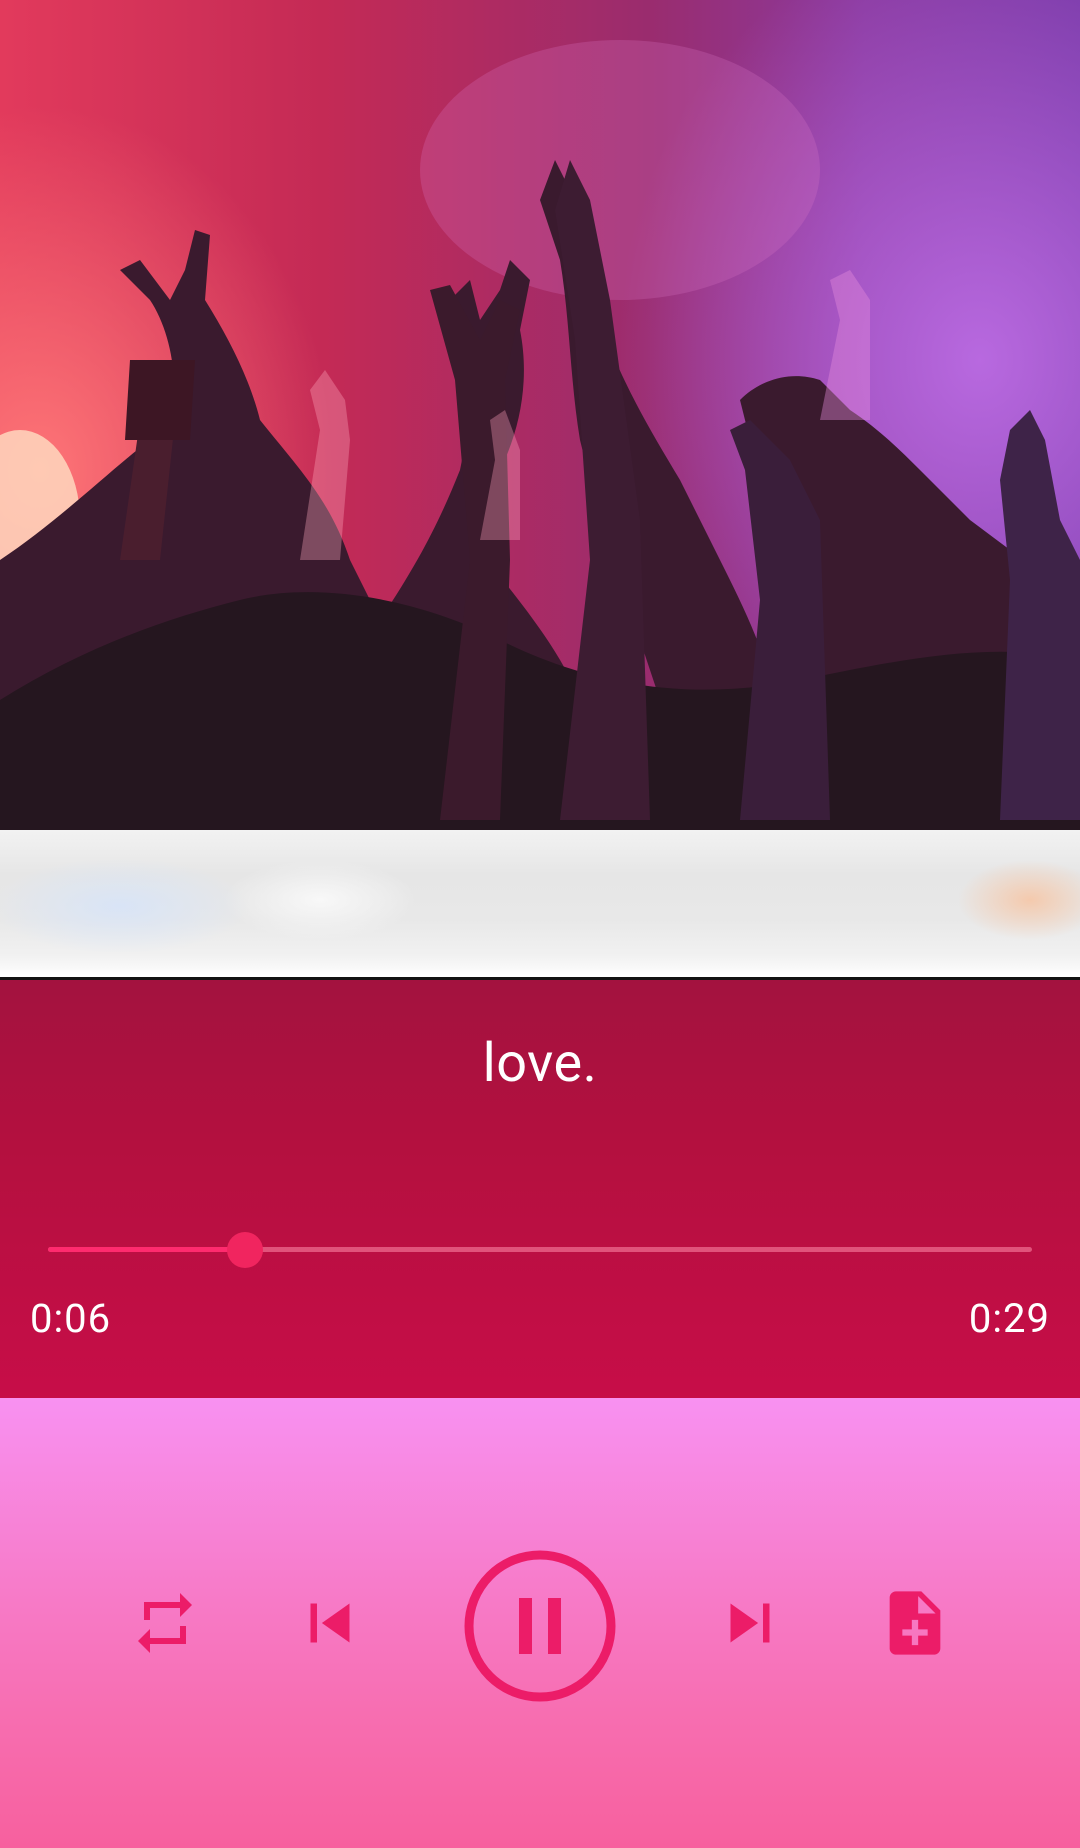 The width and height of the screenshot is (1080, 1848). What do you see at coordinates (540, 904) in the screenshot?
I see `album-art-reflection` at bounding box center [540, 904].